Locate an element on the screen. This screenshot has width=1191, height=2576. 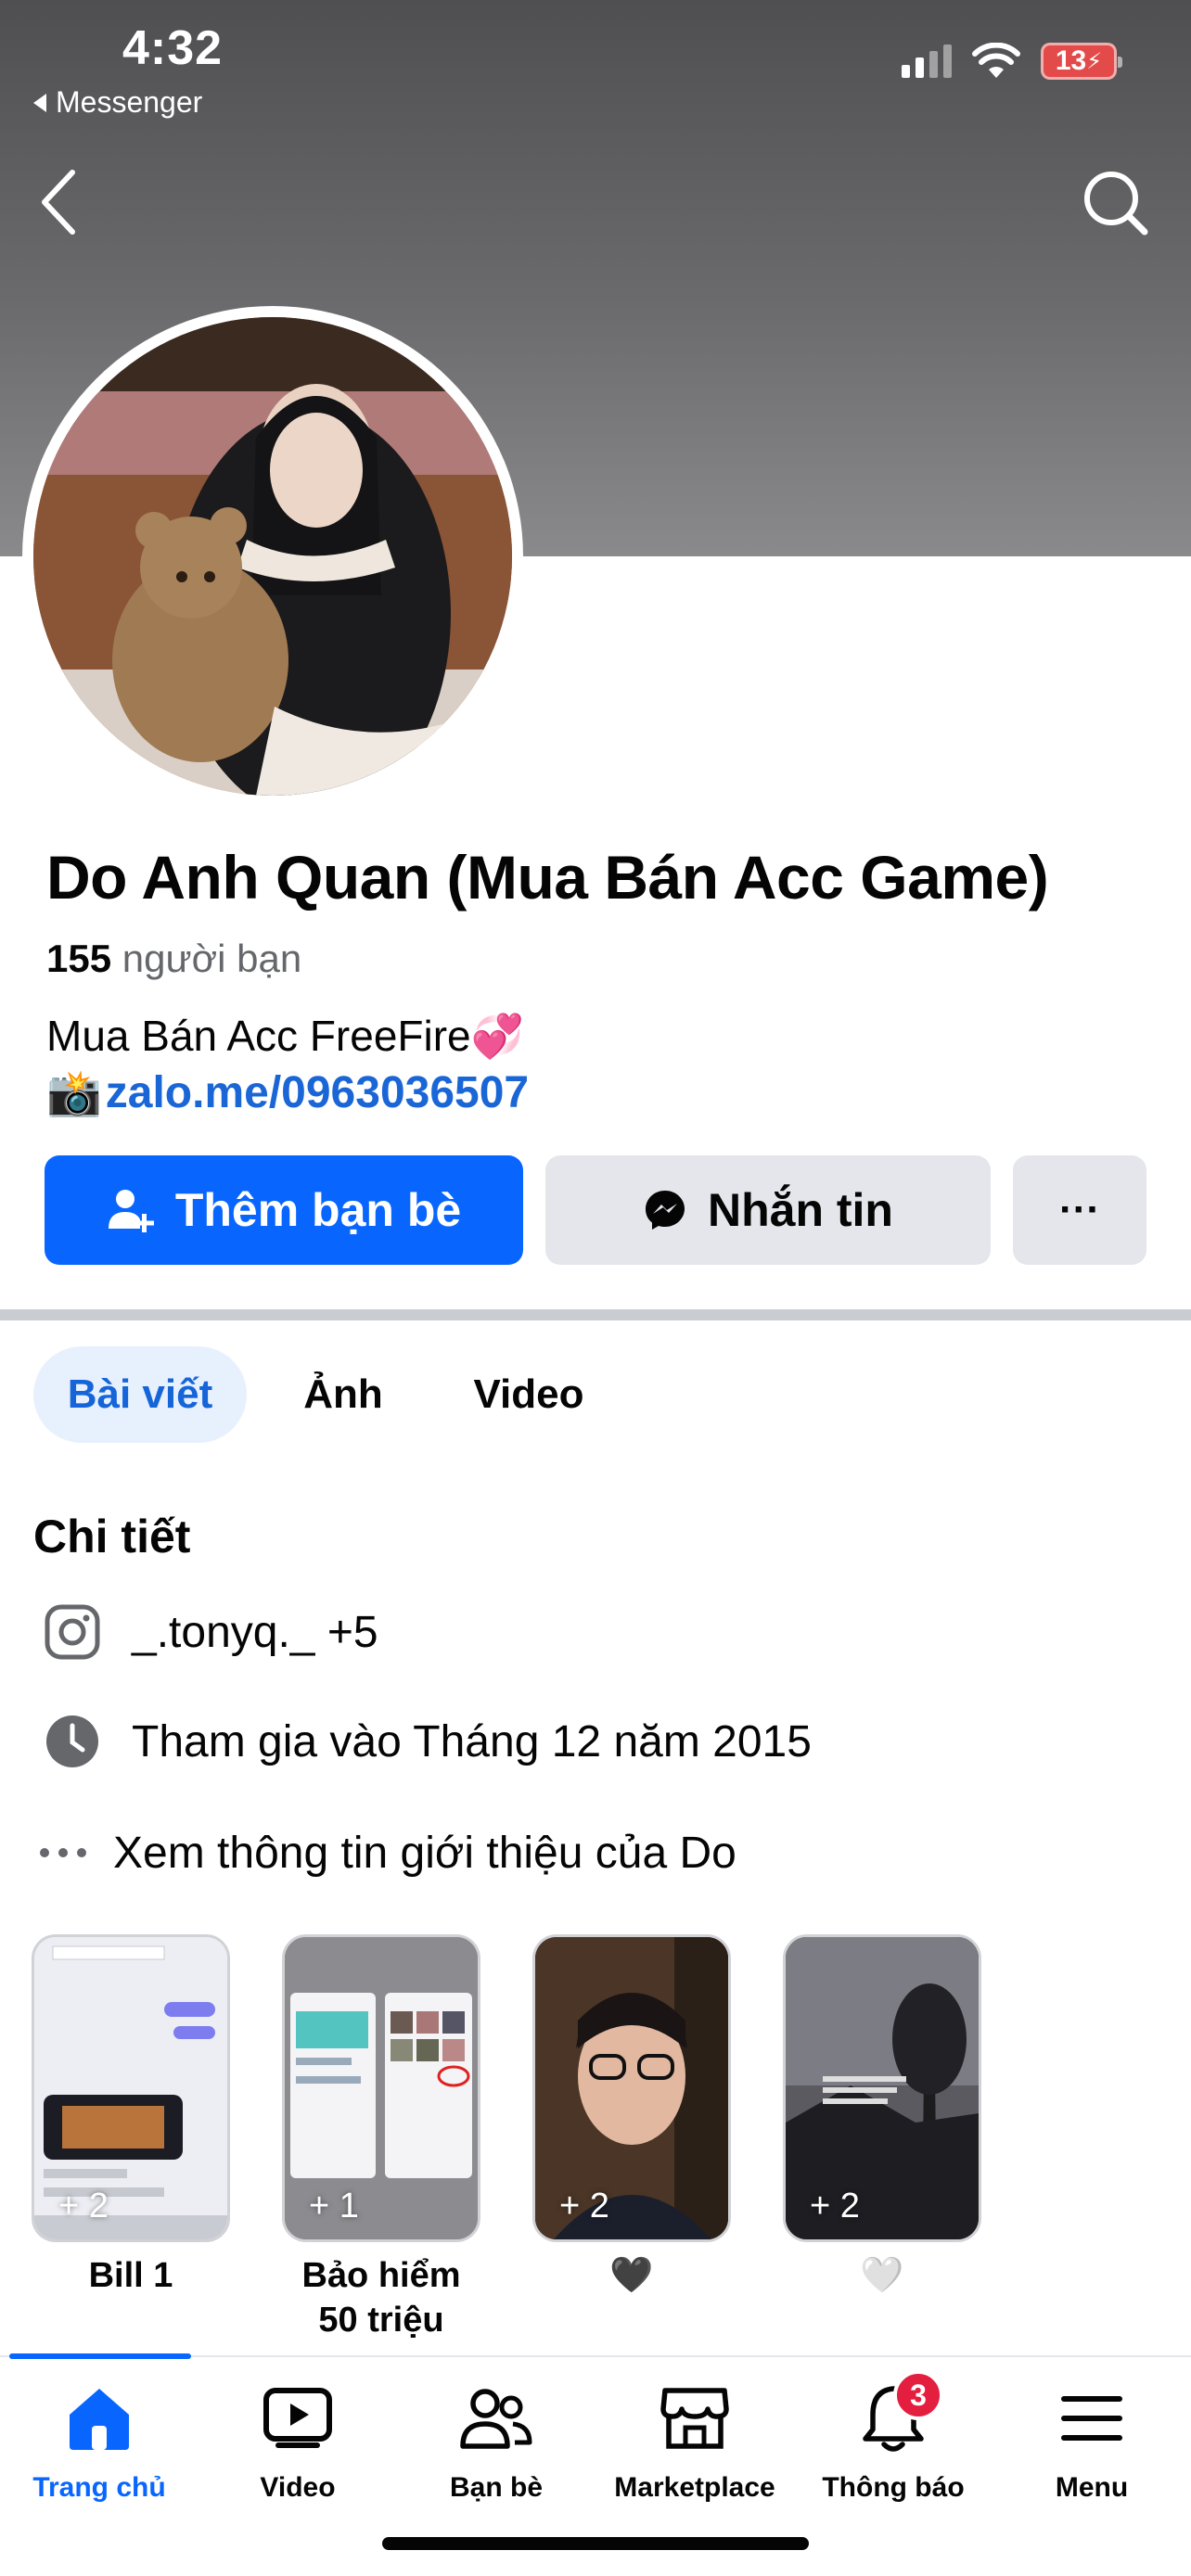
bio-line: Mua Bán Acc FreeFire💞 is located at coordinates (285, 1036).